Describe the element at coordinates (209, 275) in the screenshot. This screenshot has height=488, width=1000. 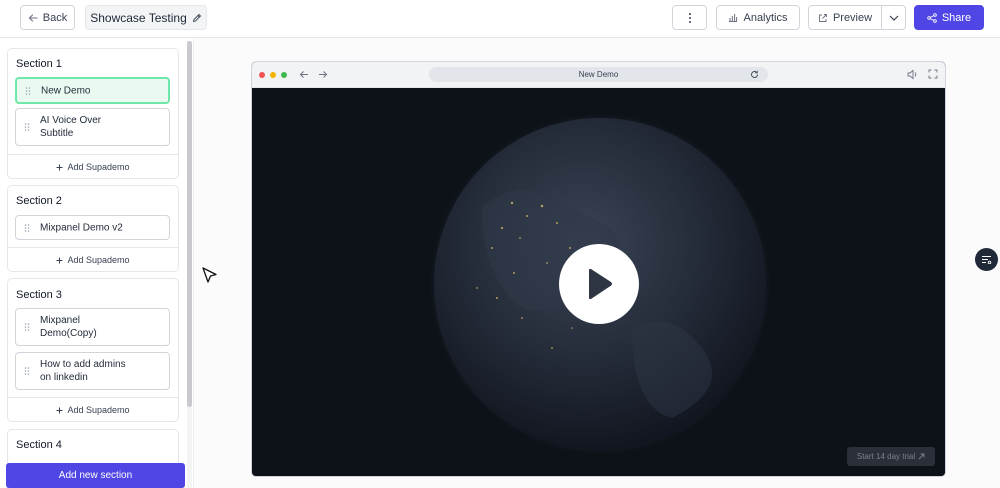
I see `mouse-cursor-icon` at that location.